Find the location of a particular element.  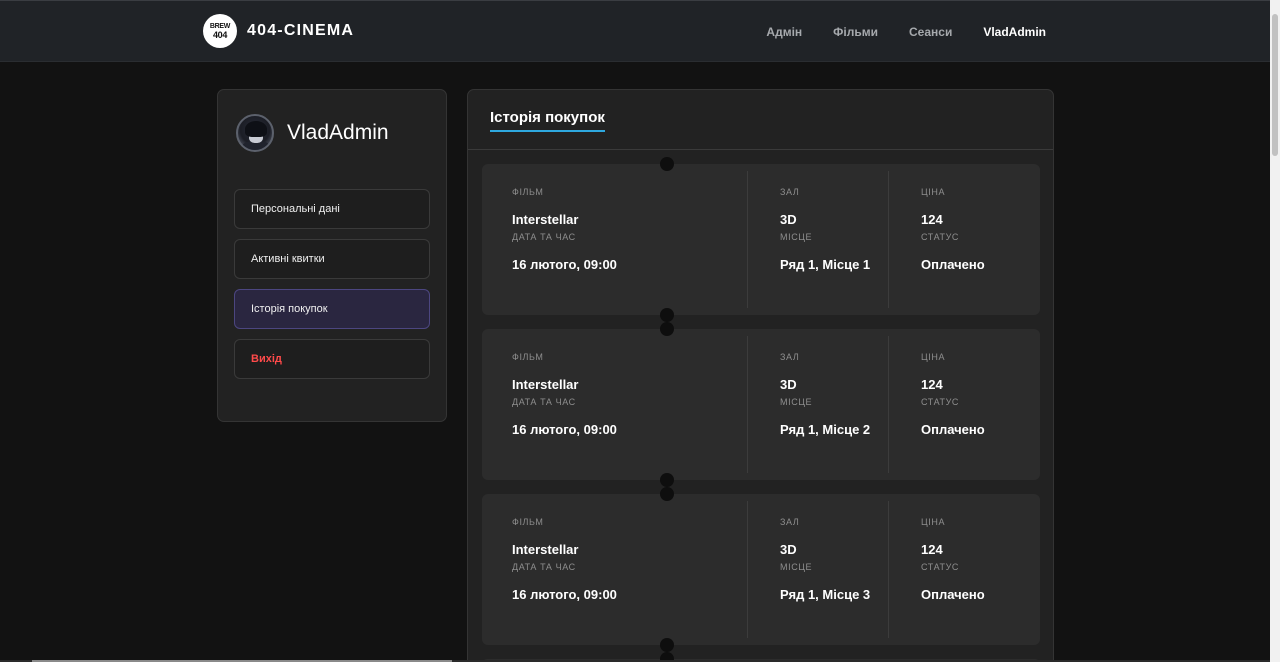

nav-link-user: VladAdmin is located at coordinates (1014, 32).